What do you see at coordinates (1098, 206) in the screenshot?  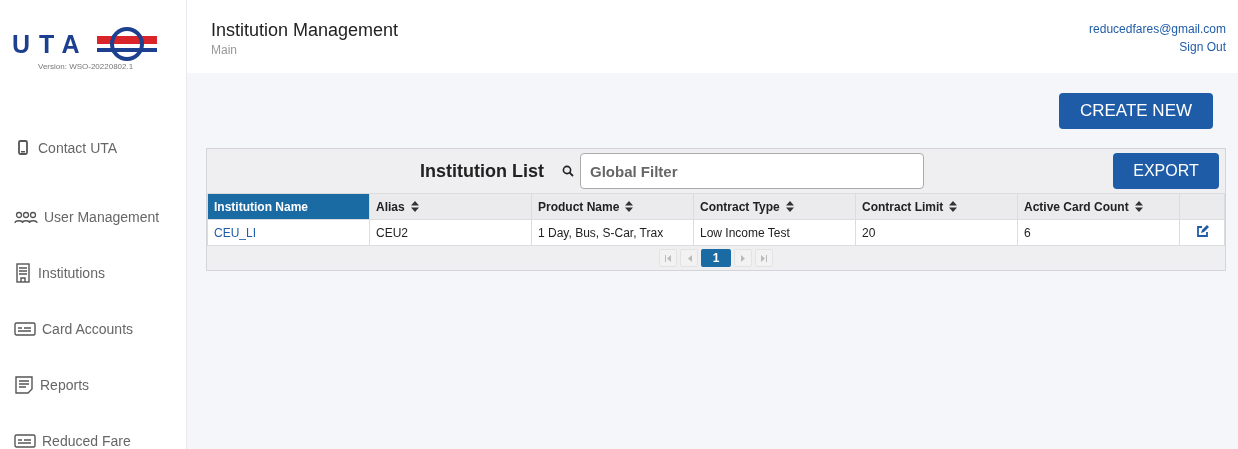 I see `column-header: Active Card Count` at bounding box center [1098, 206].